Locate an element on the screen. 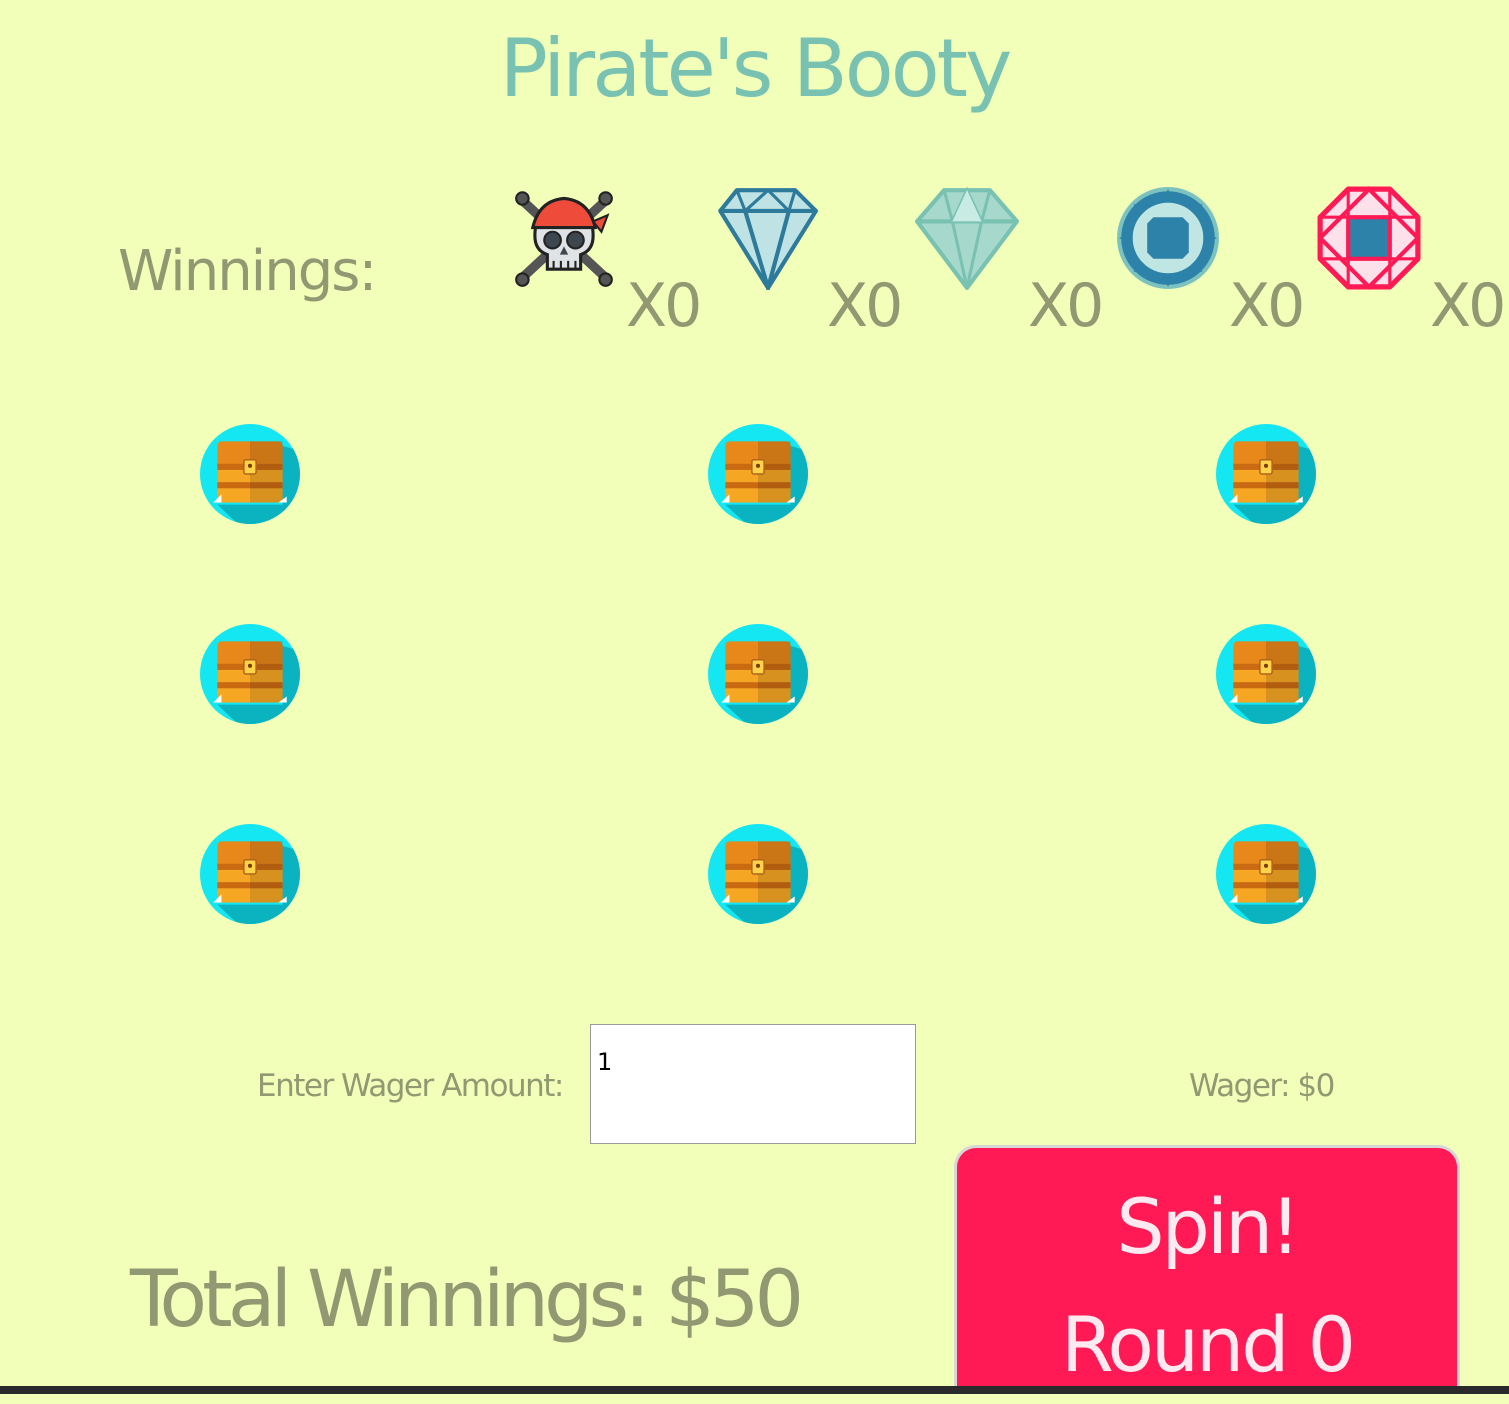 This screenshot has height=1404, width=1509. blue-diamond-multiplier: X0 is located at coordinates (865, 306).